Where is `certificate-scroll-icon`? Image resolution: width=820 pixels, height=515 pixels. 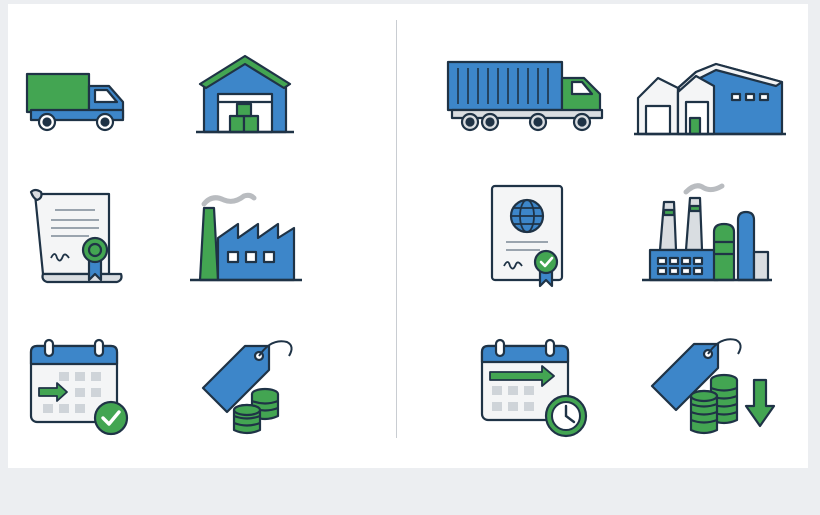 certificate-scroll-icon is located at coordinates (78, 238).